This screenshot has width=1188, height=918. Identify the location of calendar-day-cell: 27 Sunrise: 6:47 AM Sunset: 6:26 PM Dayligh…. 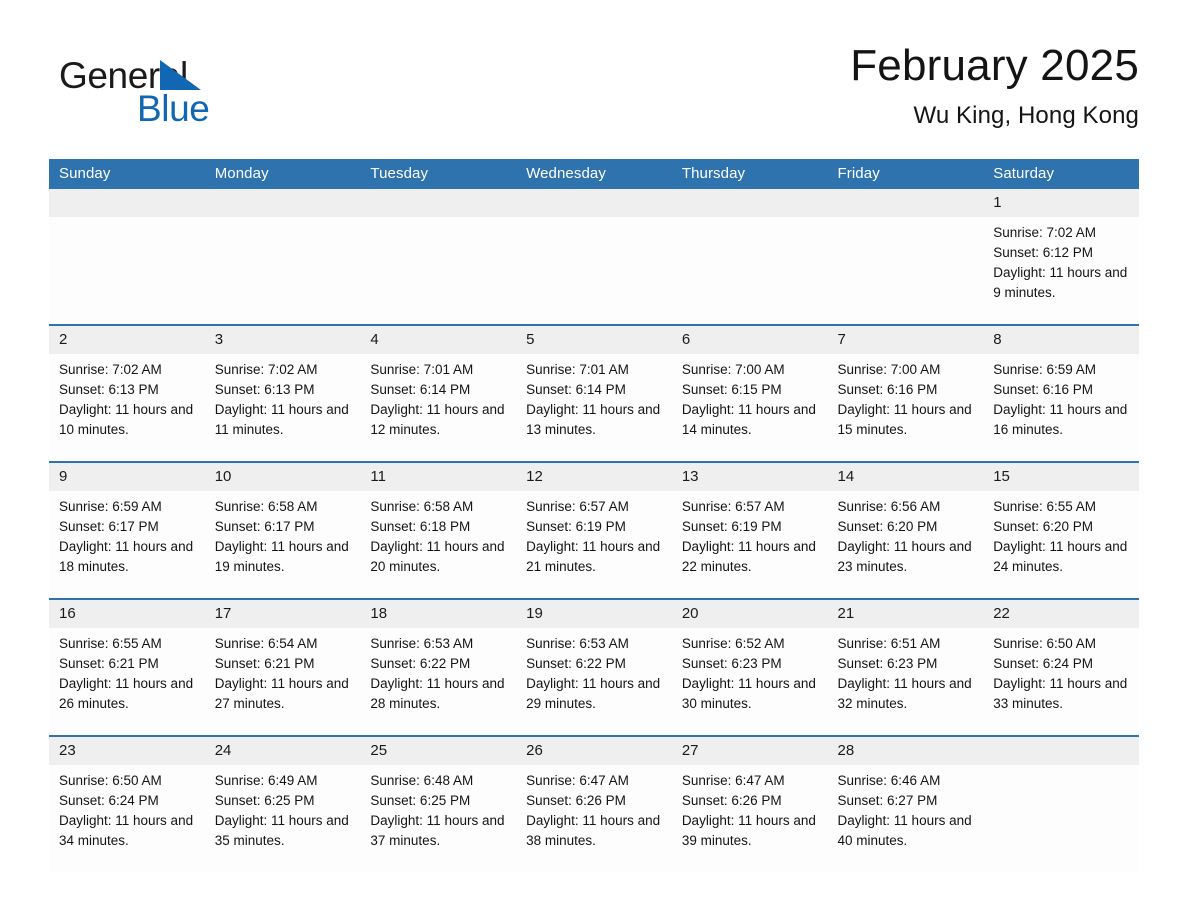
(749, 803).